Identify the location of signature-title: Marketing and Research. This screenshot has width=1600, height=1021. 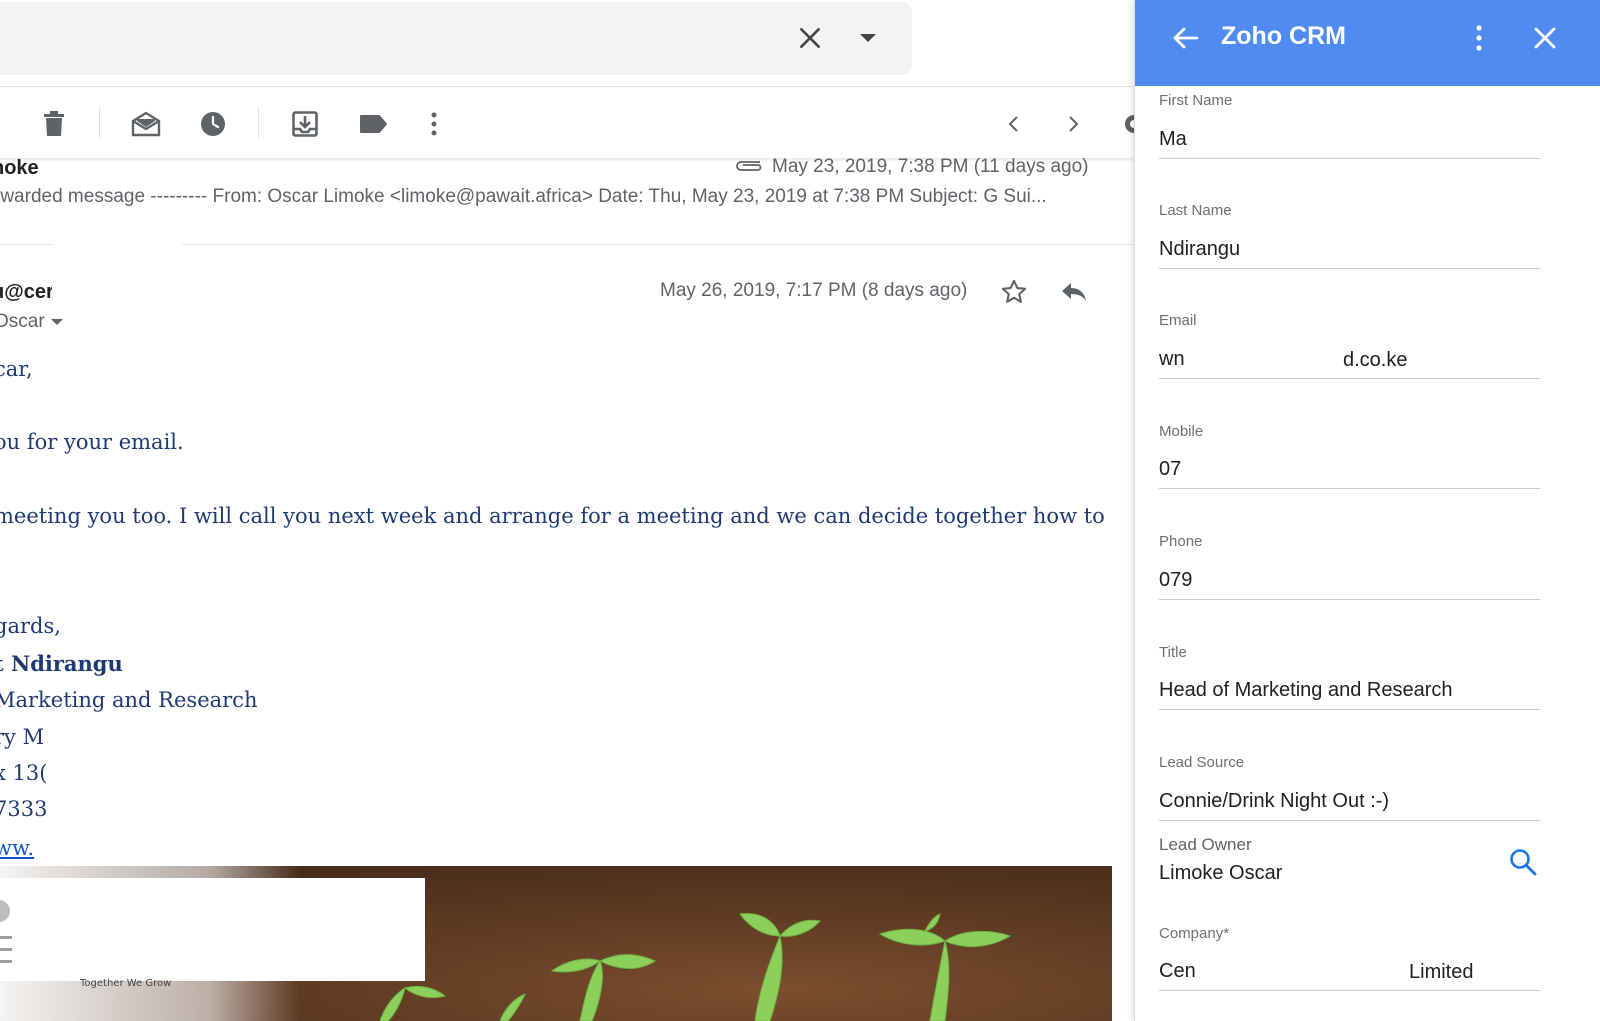
(129, 700).